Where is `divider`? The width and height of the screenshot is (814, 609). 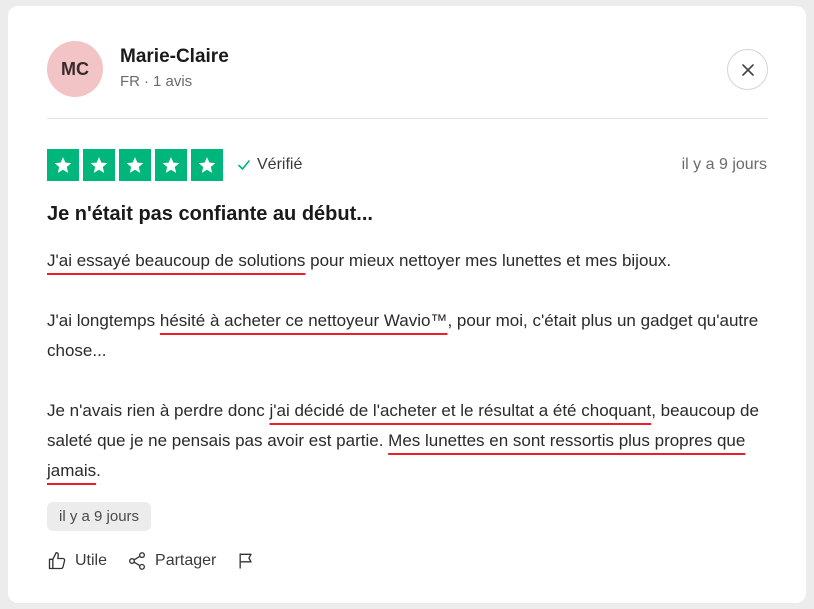
divider is located at coordinates (407, 118).